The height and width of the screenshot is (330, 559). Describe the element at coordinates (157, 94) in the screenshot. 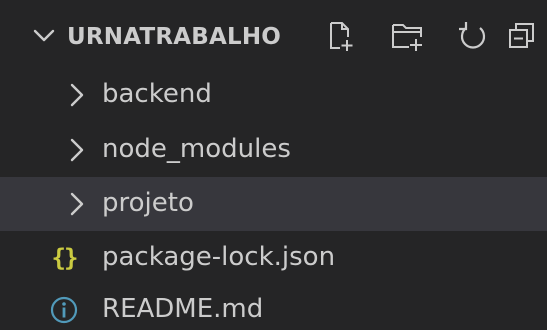

I see `tree-item-label: backend` at that location.